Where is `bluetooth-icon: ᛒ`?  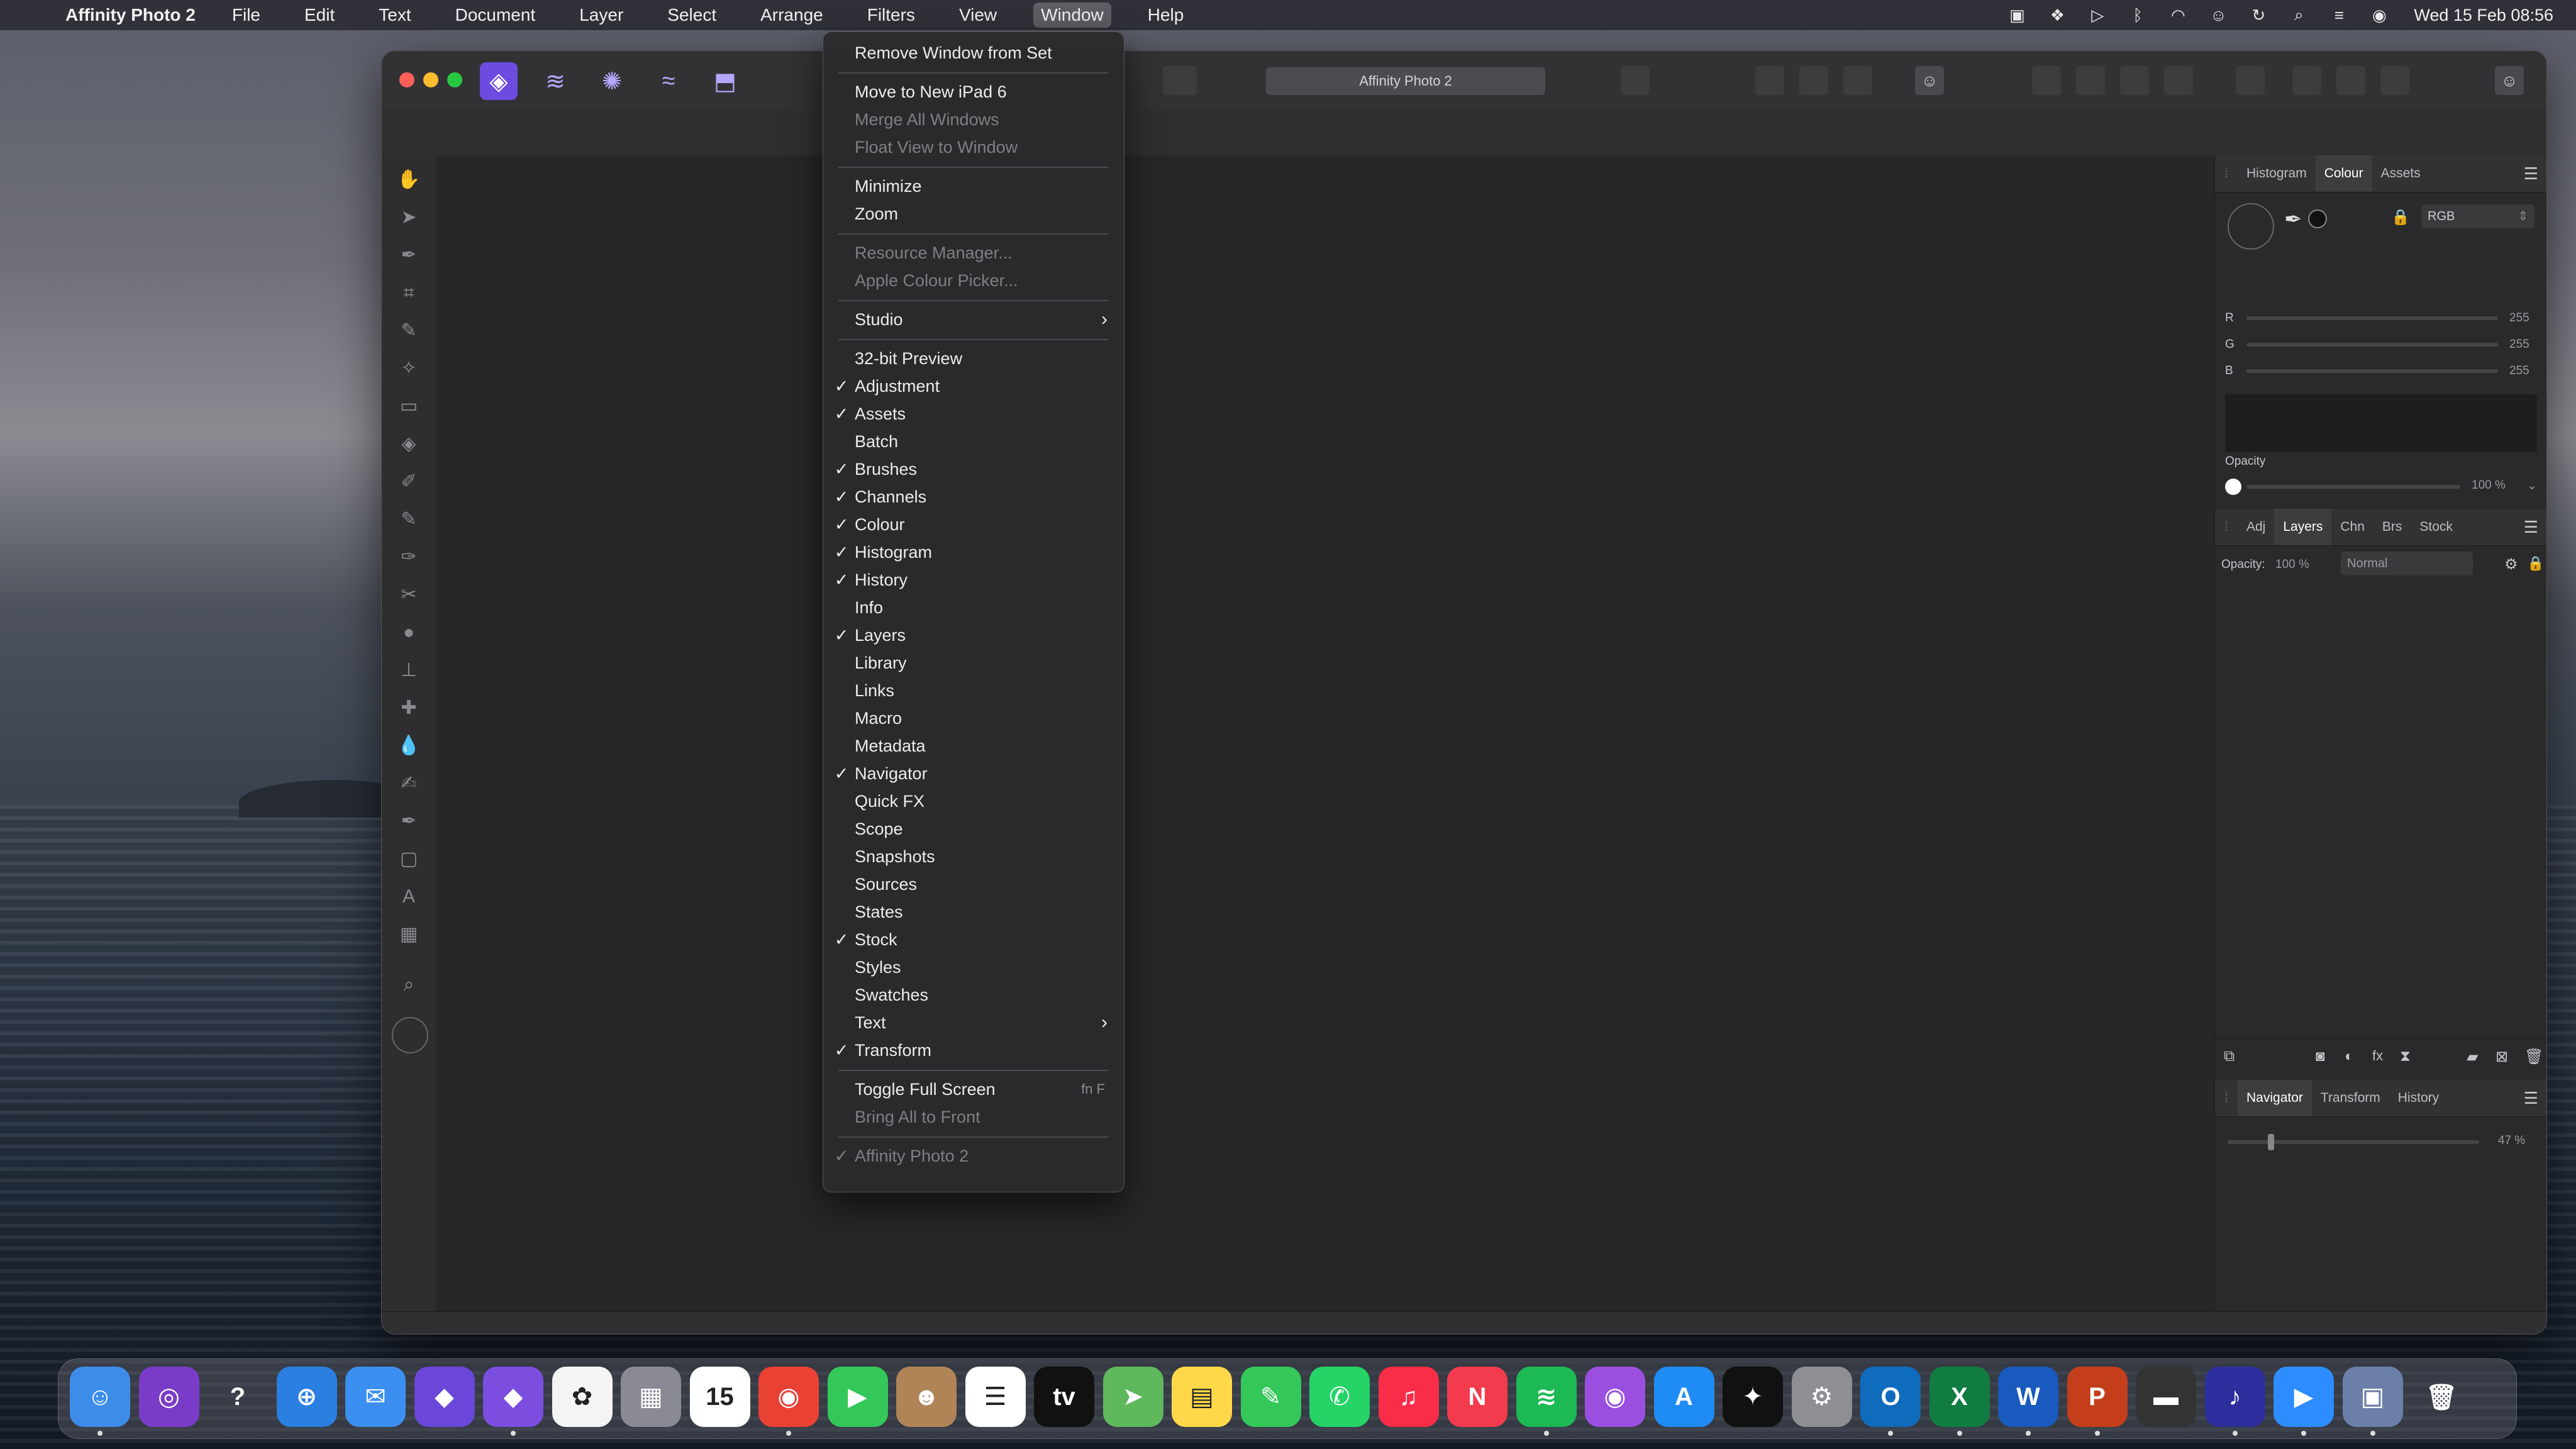 bluetooth-icon: ᛒ is located at coordinates (2137, 15).